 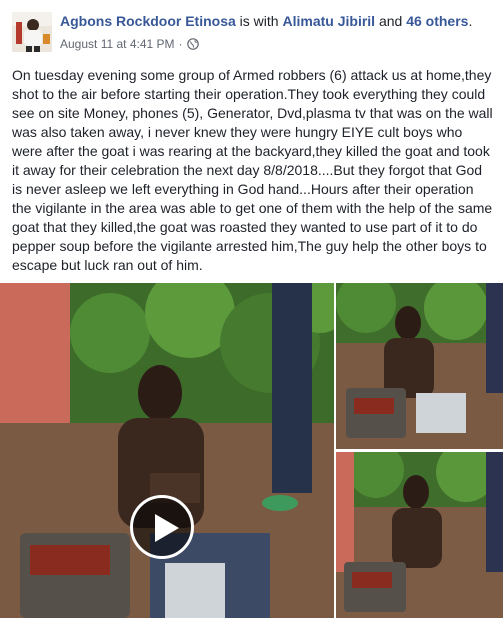 What do you see at coordinates (117, 44) in the screenshot?
I see `post-timestamp: August 11 at 4:41 PM` at bounding box center [117, 44].